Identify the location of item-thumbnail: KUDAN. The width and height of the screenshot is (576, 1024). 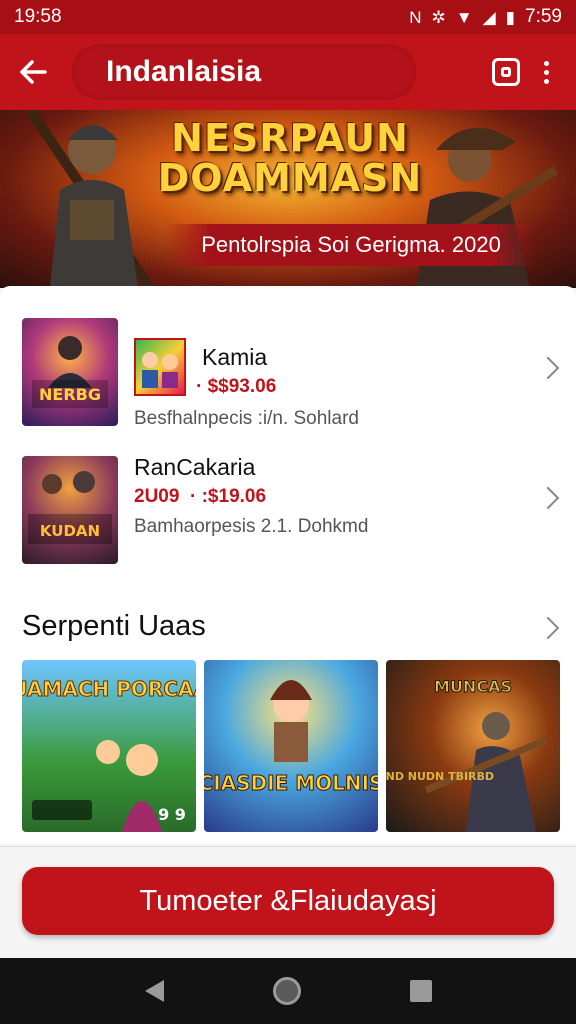
(70, 510).